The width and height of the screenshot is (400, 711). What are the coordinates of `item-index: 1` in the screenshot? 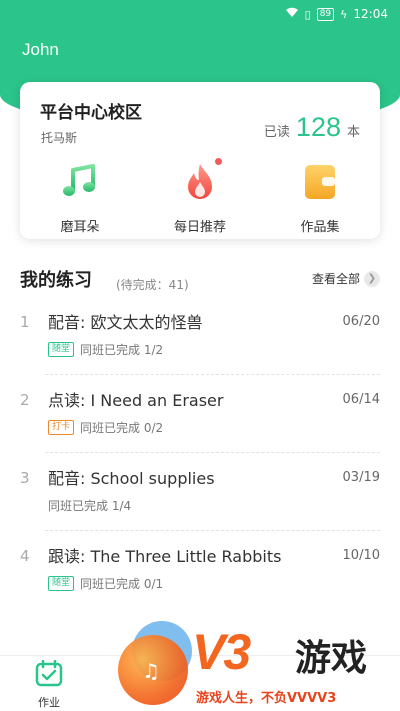 It's located at (25, 322).